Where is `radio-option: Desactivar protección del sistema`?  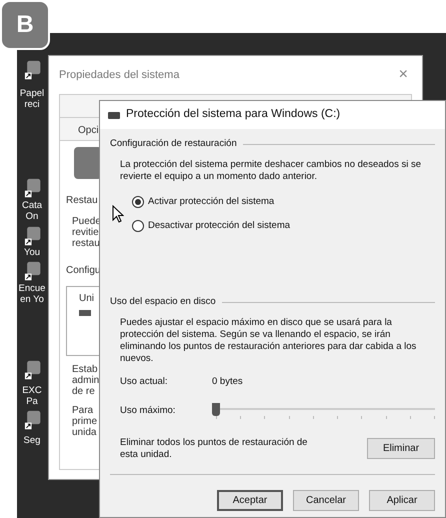 radio-option: Desactivar protección del sistema is located at coordinates (283, 225).